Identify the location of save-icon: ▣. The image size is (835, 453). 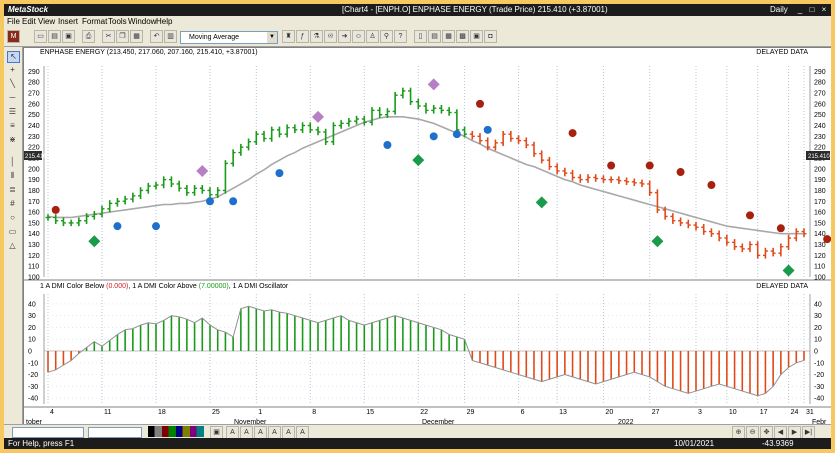
(68, 36).